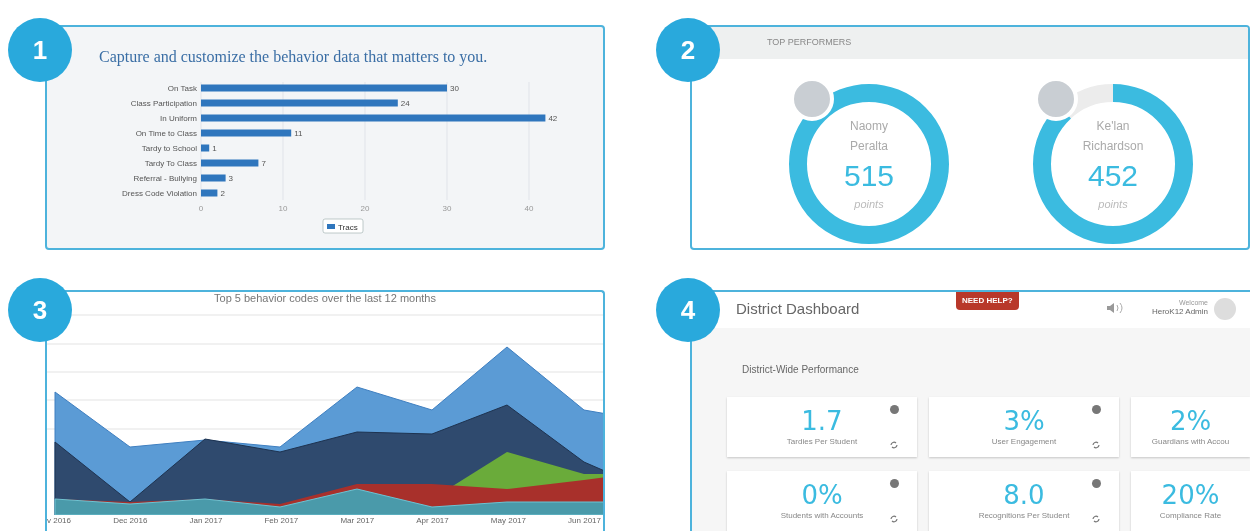 This screenshot has height=531, width=1250. What do you see at coordinates (553, 118) in the screenshot?
I see `value-label: 42` at bounding box center [553, 118].